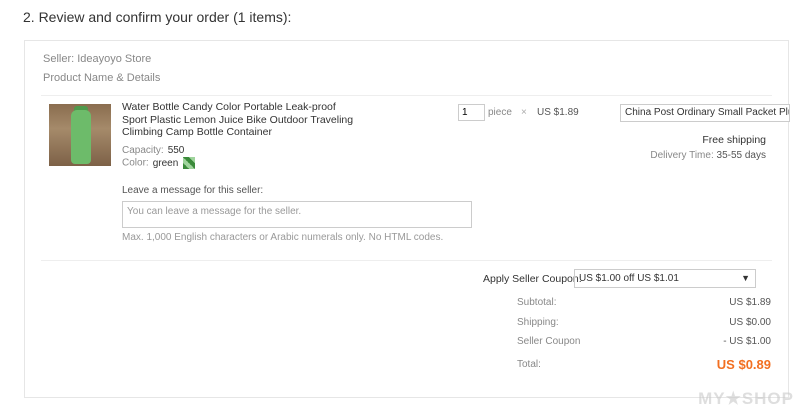 This screenshot has height=411, width=800. What do you see at coordinates (750, 302) in the screenshot?
I see `subtotal-value: US $1.89` at bounding box center [750, 302].